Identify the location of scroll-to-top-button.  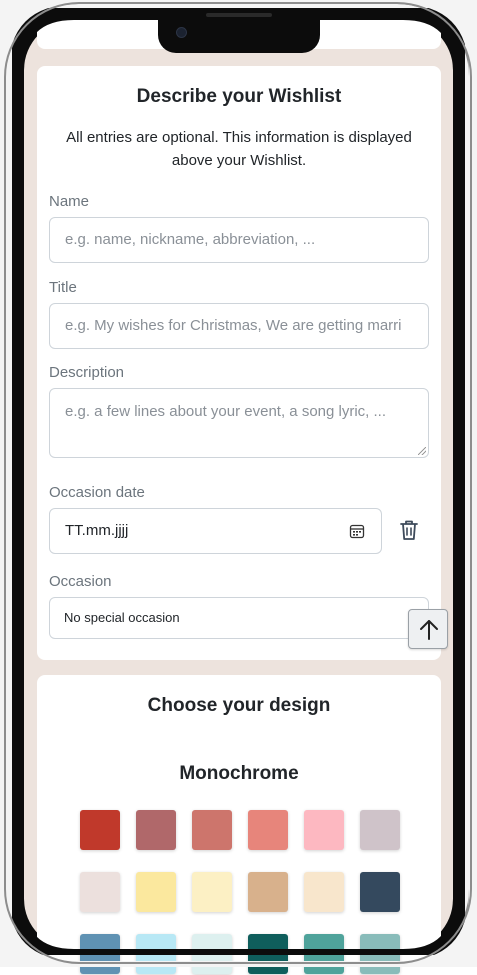
(428, 629).